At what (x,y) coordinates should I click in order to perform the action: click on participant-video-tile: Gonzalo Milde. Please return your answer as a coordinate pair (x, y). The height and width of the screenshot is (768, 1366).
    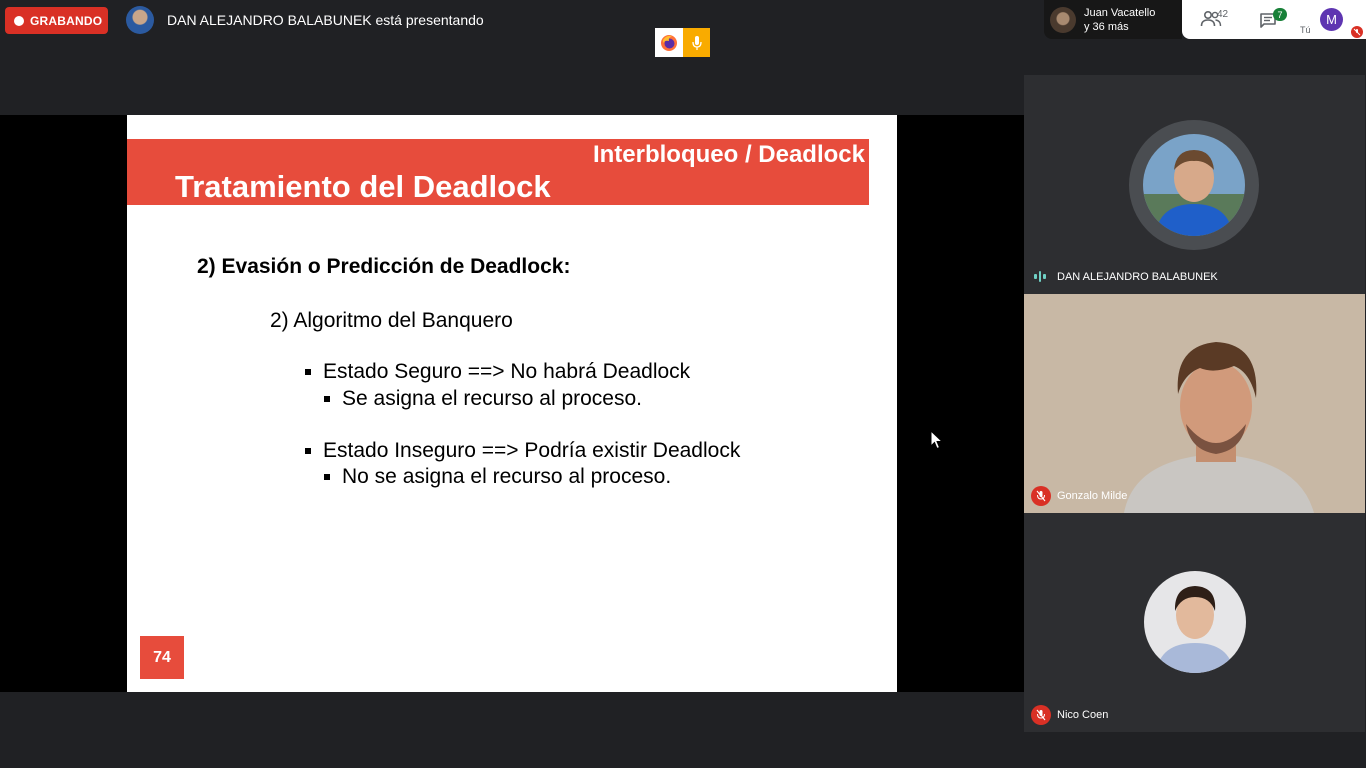
    Looking at the image, I should click on (1194, 403).